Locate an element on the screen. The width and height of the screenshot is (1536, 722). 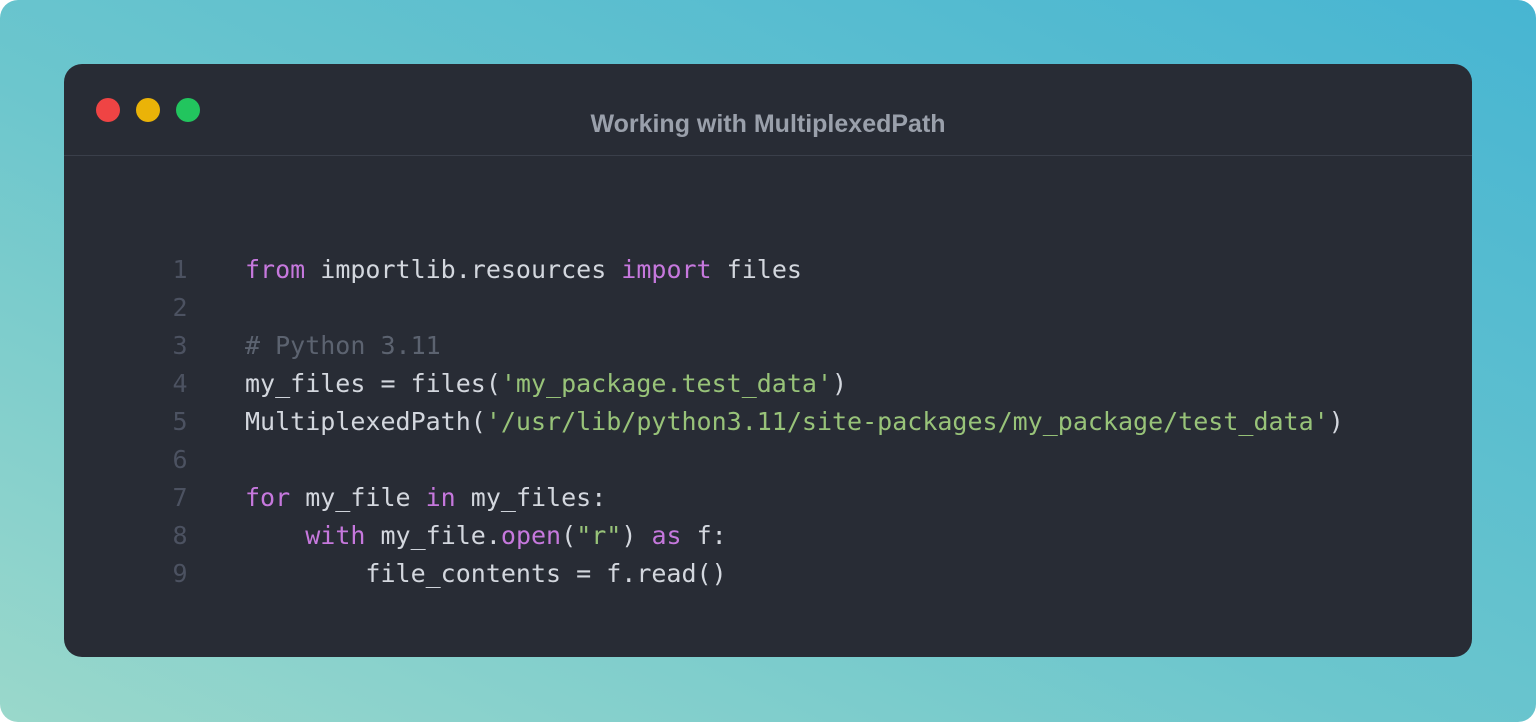
keyword-token: import is located at coordinates (666, 269).